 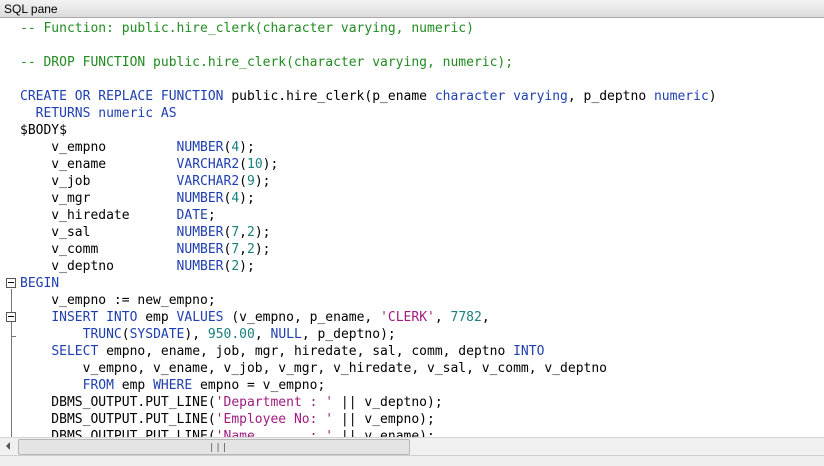 What do you see at coordinates (98, 164) in the screenshot?
I see `code-token: v_ename` at bounding box center [98, 164].